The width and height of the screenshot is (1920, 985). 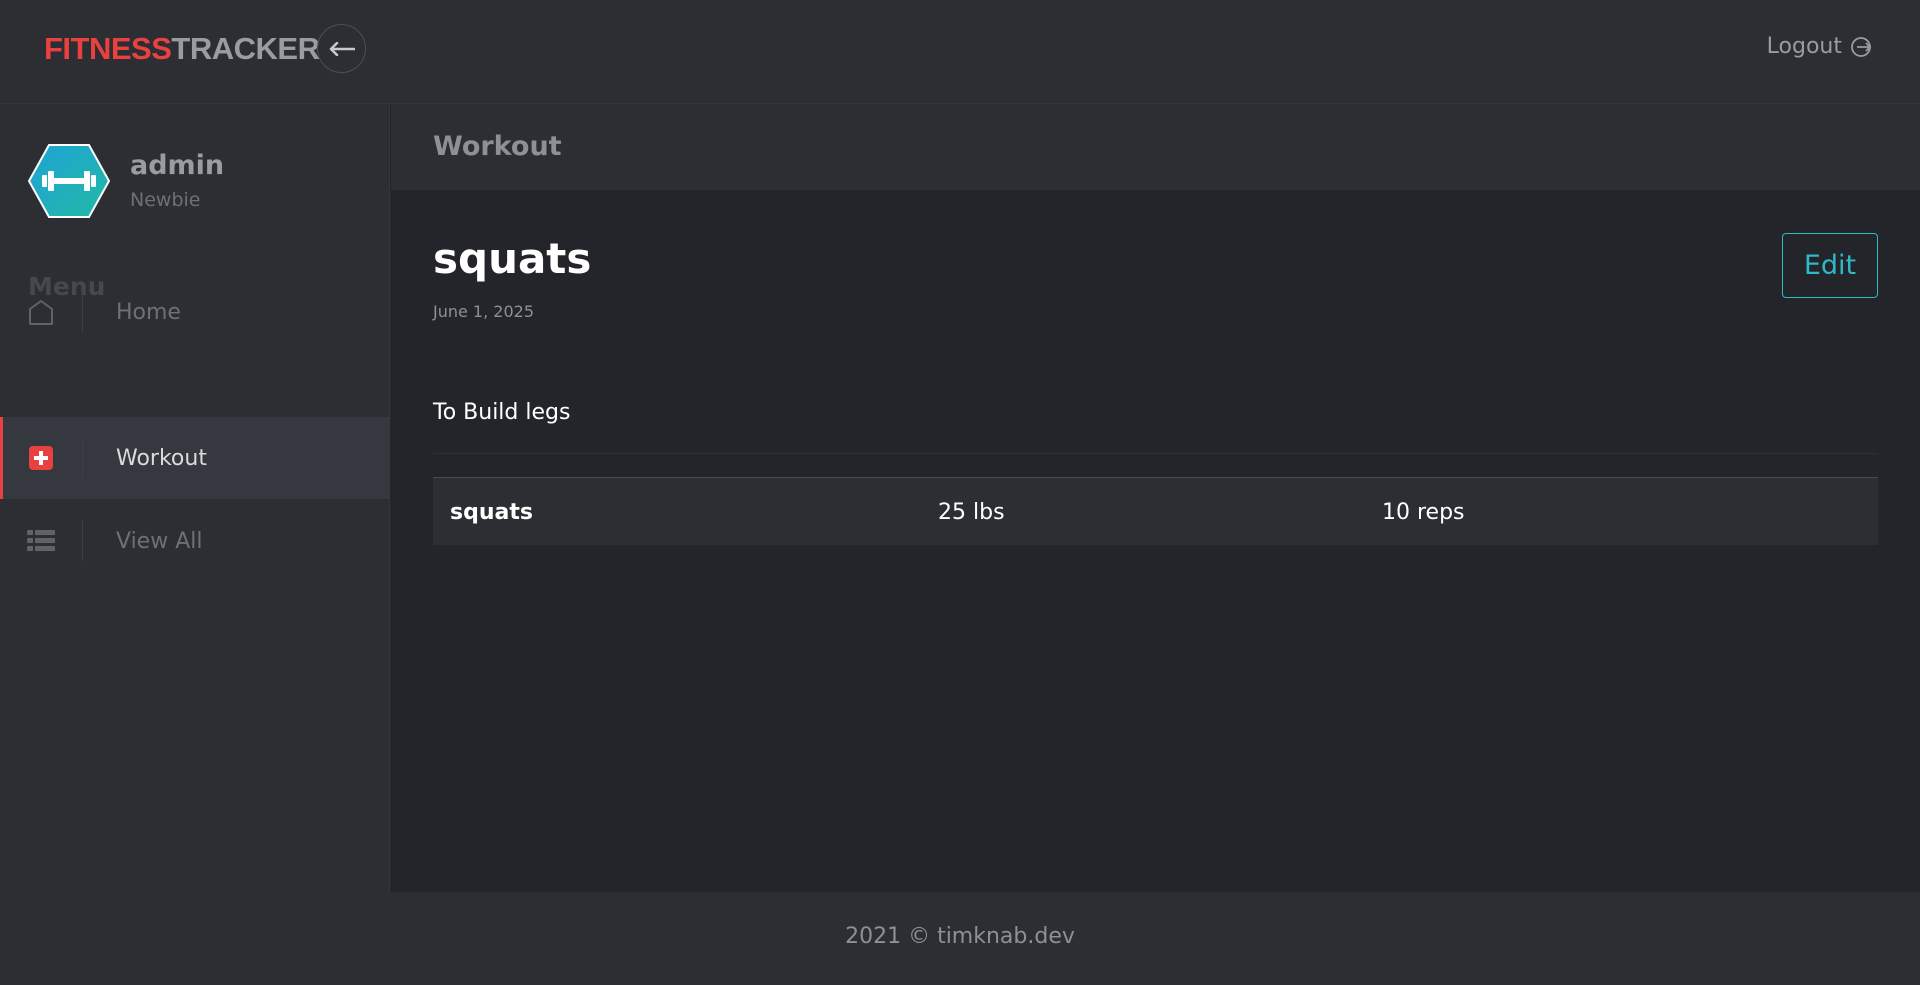 I want to click on list-icon, so click(x=41, y=541).